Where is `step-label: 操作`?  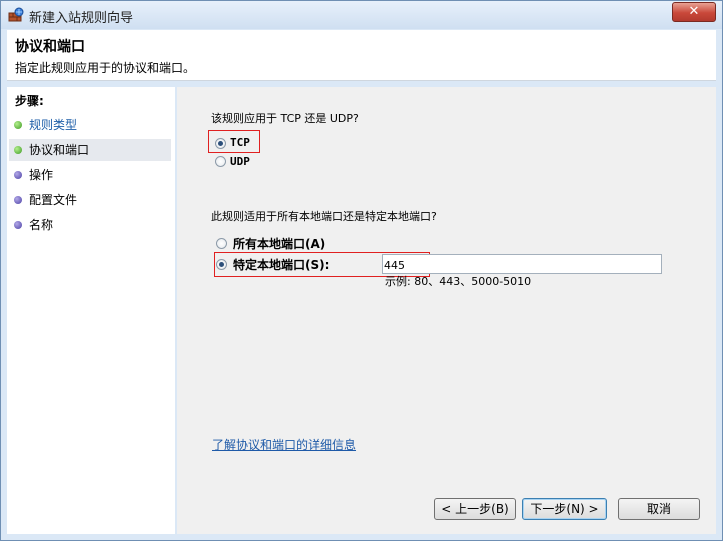
step-label: 操作 is located at coordinates (41, 175).